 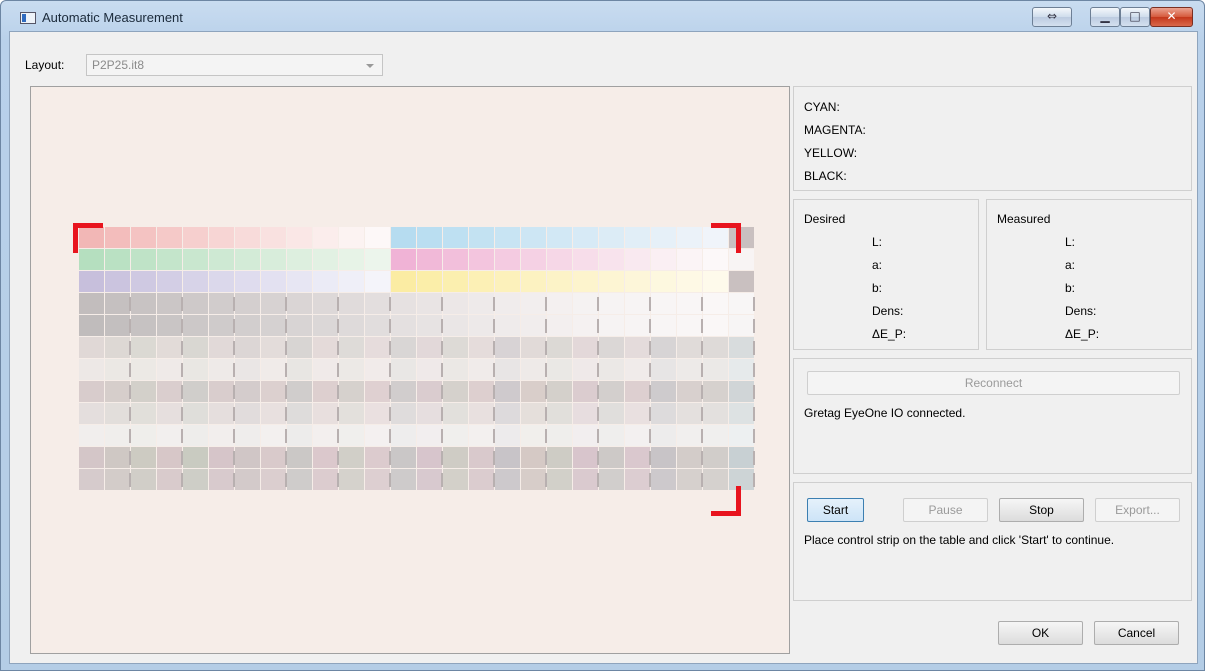 What do you see at coordinates (992, 138) in the screenshot?
I see `ink-values-panel: CYAN: MAGENTA: YELLOW: BLACK:` at bounding box center [992, 138].